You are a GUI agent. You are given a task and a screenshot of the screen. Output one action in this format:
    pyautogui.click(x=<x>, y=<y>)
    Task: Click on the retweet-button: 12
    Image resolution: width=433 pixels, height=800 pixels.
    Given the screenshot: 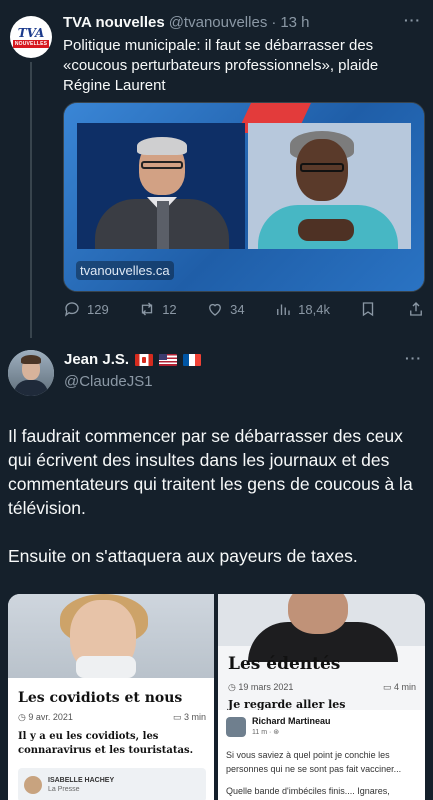 What is the action you would take?
    pyautogui.click(x=157, y=309)
    